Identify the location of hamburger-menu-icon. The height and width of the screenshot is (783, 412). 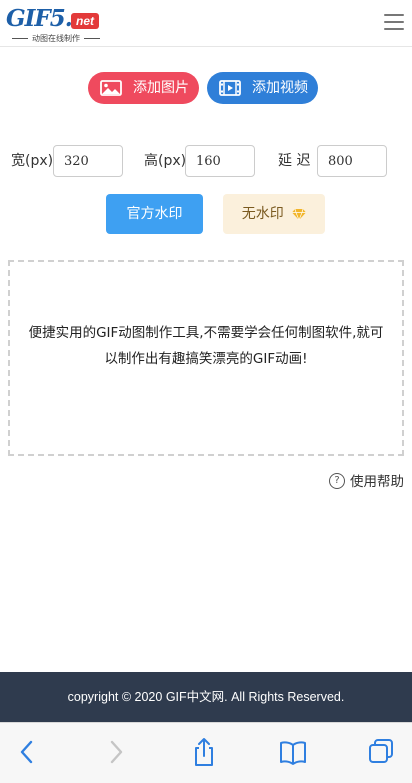
(394, 23).